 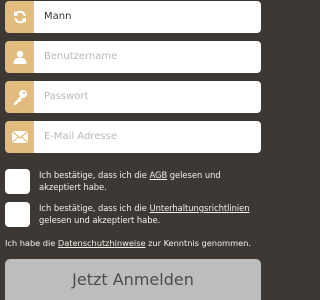 I want to click on password-field: Passwort, so click(x=133, y=97).